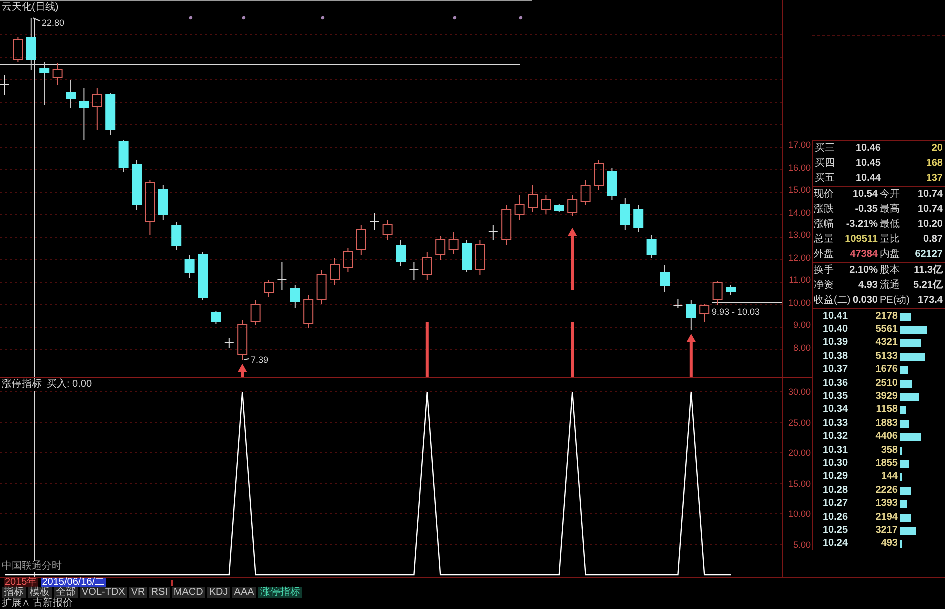 This screenshot has height=609, width=945. I want to click on year-label: 2015年, so click(21, 582).